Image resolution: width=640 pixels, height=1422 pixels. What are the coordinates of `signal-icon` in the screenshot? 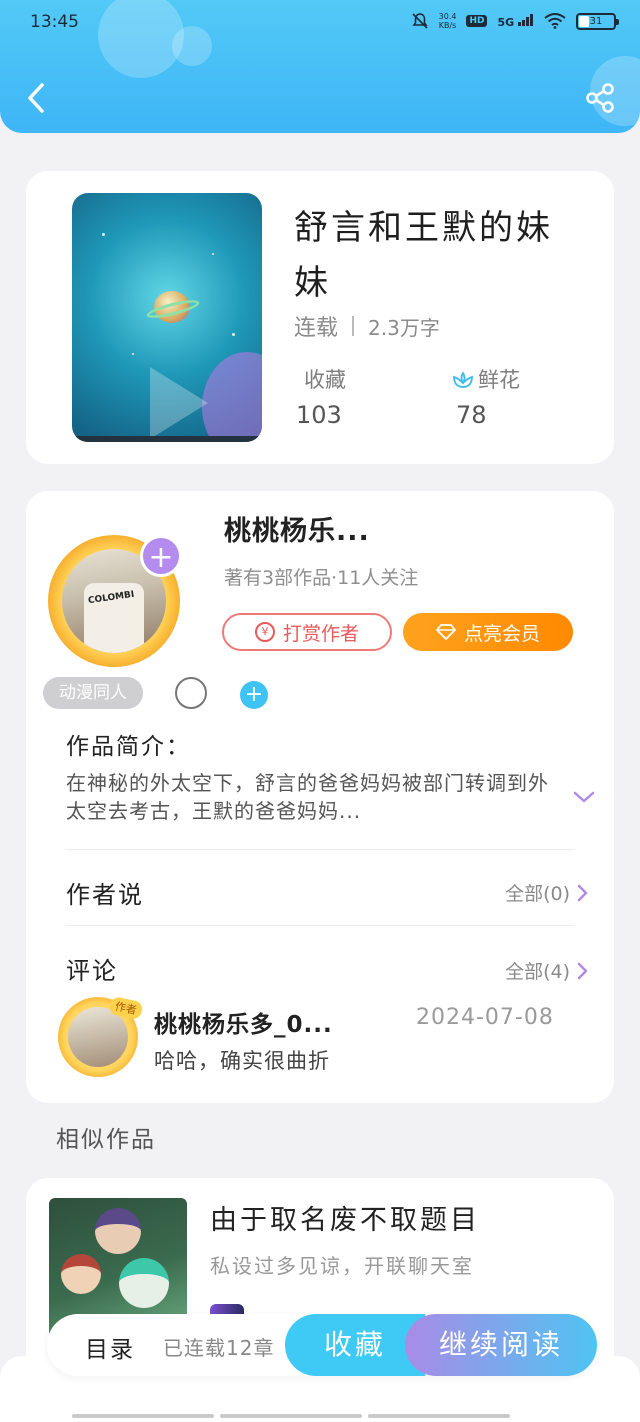 It's located at (525, 19).